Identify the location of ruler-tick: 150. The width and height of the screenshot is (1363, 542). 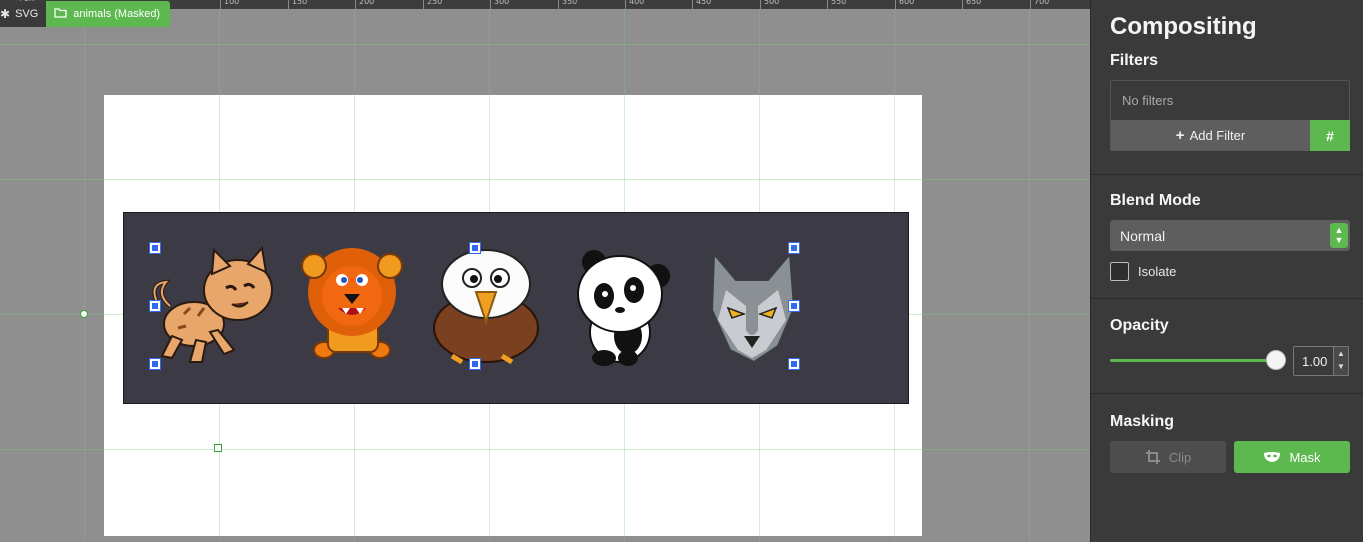
(297, 4).